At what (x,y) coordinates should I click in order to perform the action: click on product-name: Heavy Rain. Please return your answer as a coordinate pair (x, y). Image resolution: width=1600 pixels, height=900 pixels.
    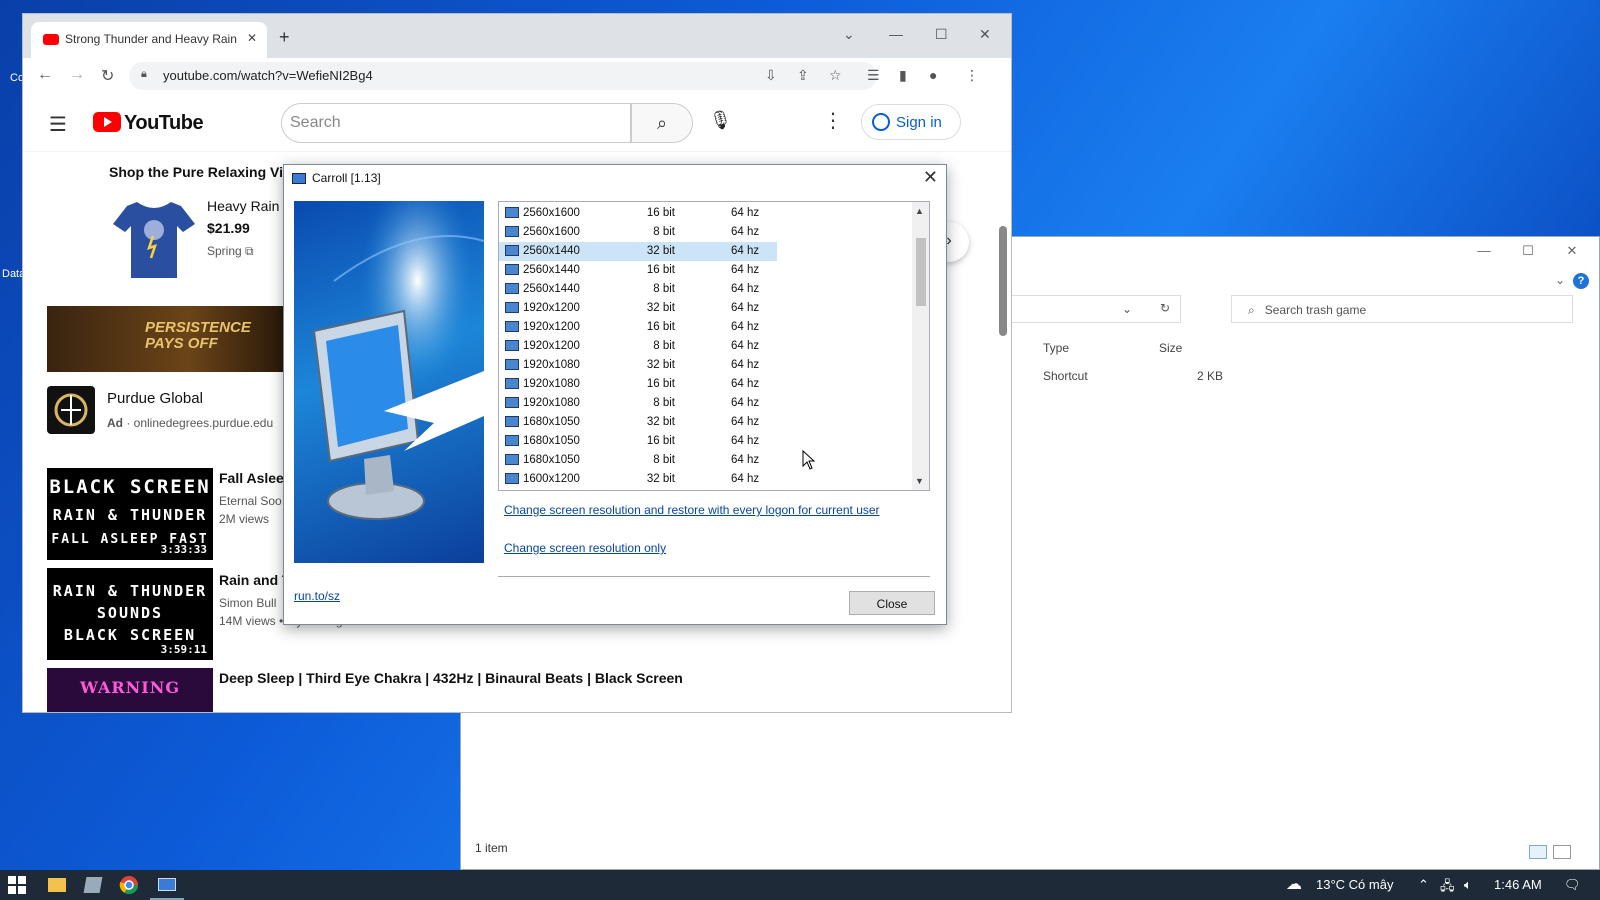
    Looking at the image, I should click on (243, 206).